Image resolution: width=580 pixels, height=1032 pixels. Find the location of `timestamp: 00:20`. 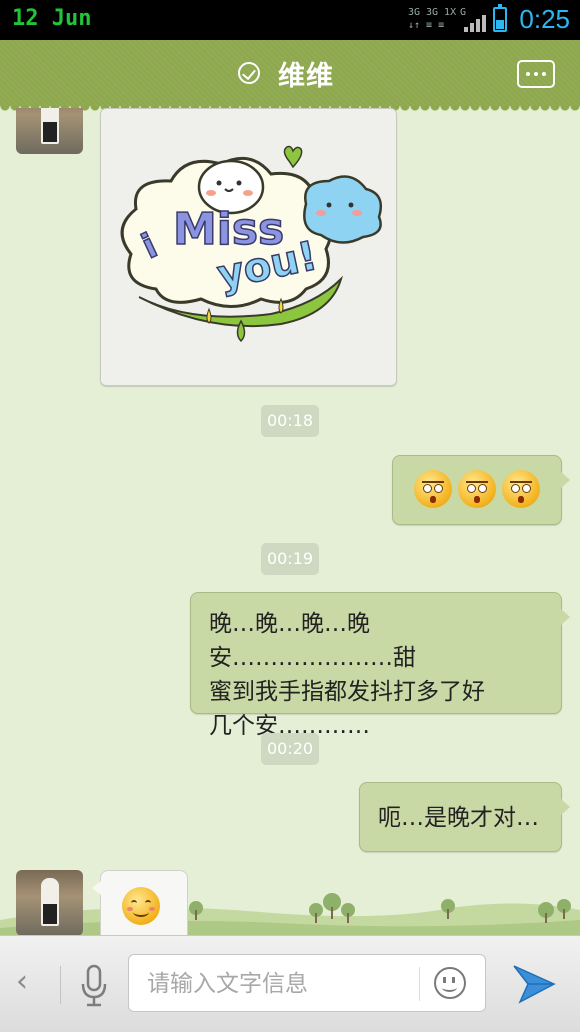

timestamp: 00:20 is located at coordinates (290, 749).